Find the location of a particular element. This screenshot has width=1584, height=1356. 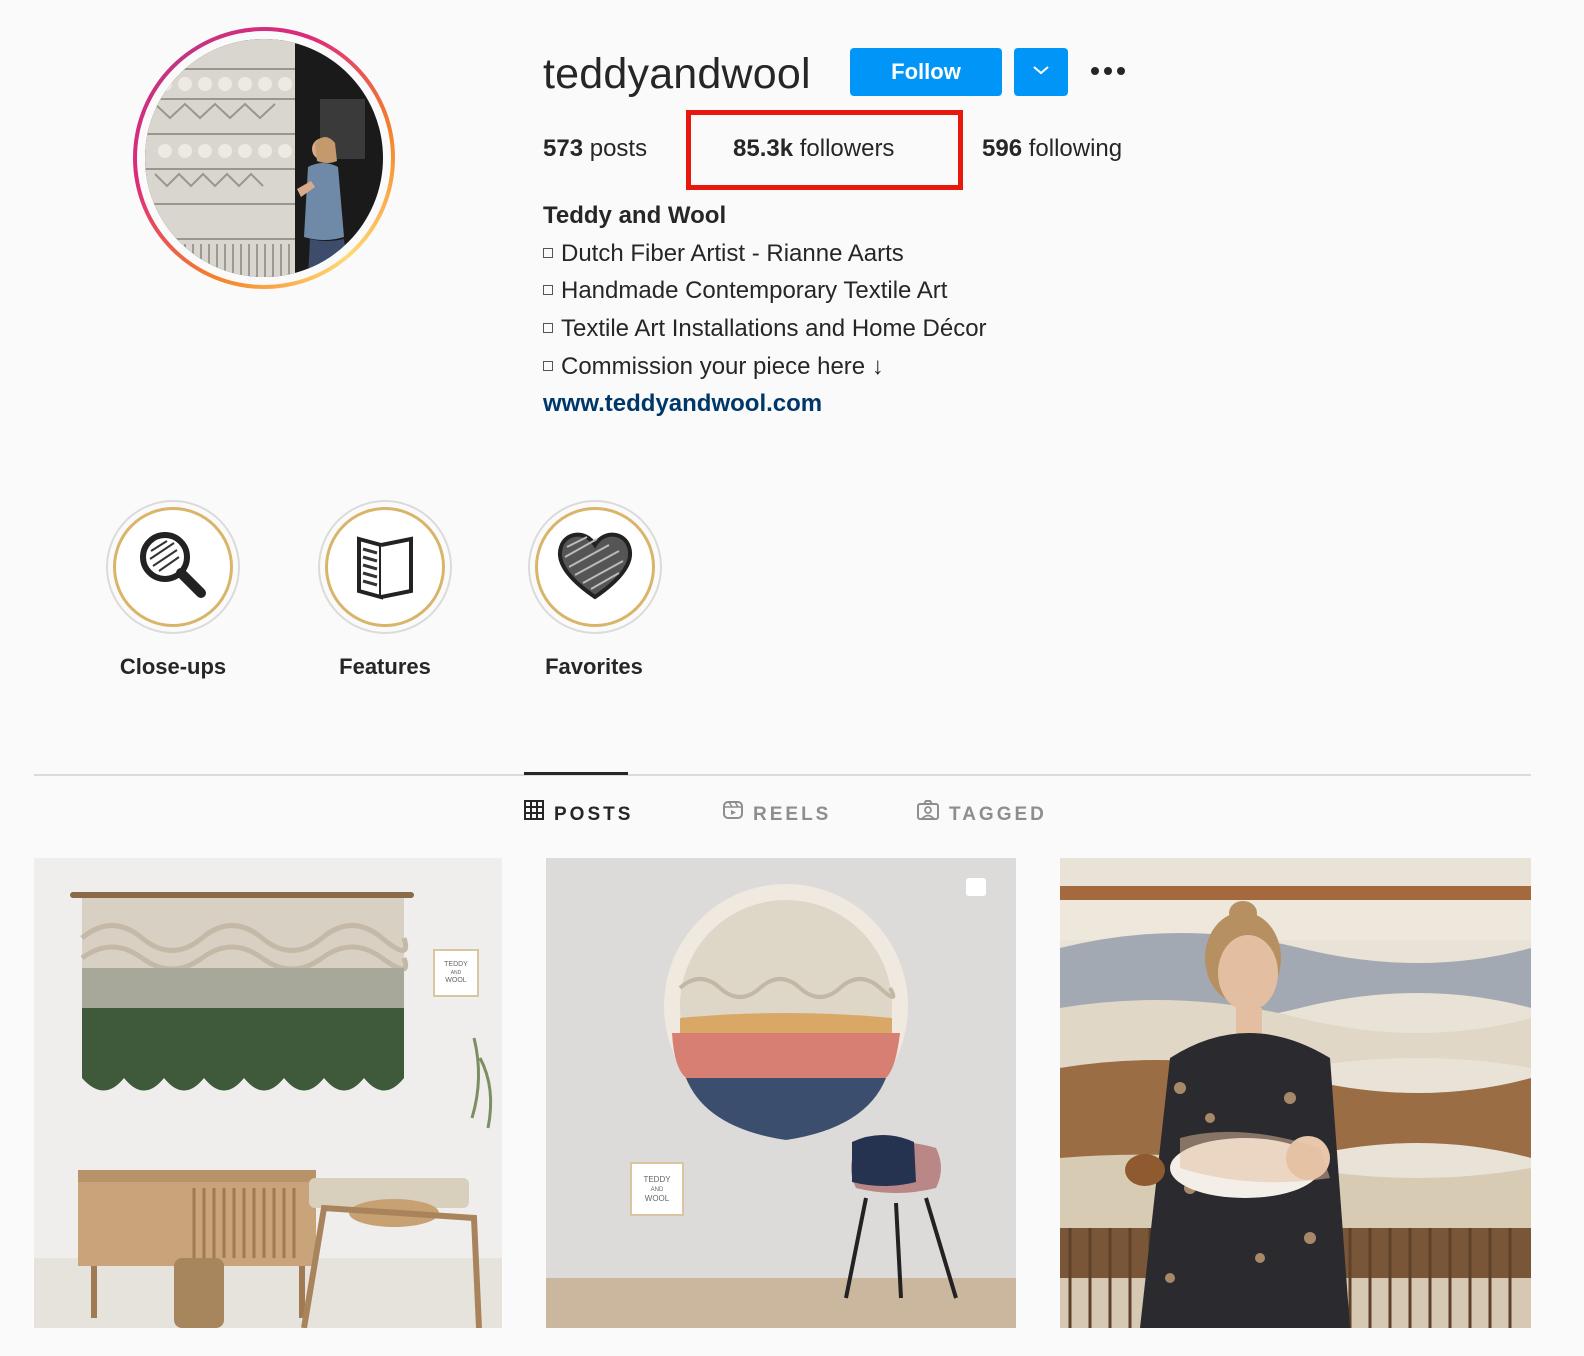

more-options-button is located at coordinates (1108, 72).